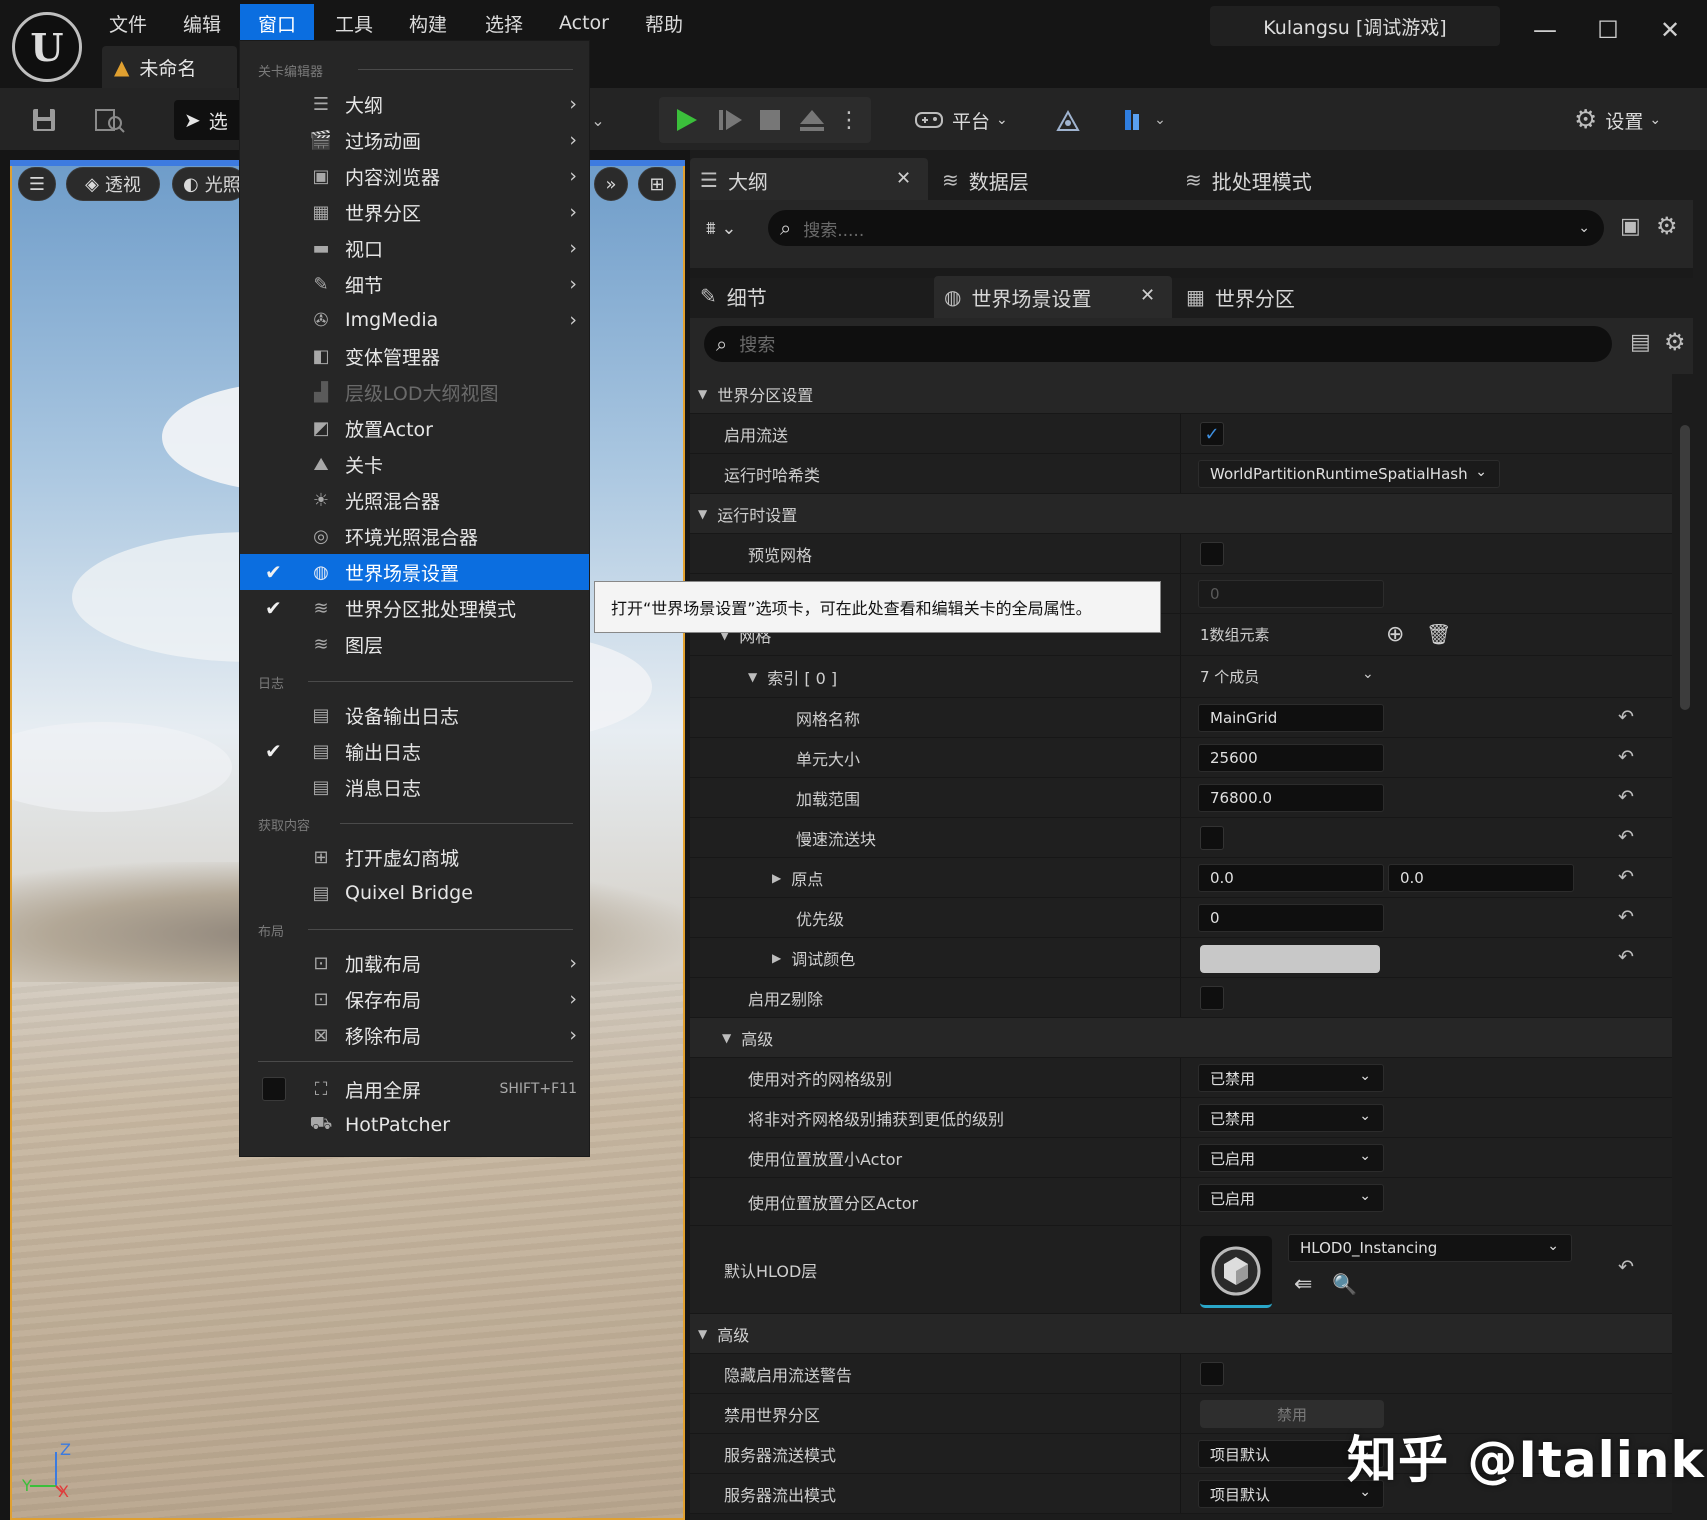  What do you see at coordinates (414, 999) in the screenshot?
I see `menu-item-save-layout: ⊡ 保存布局 ›` at bounding box center [414, 999].